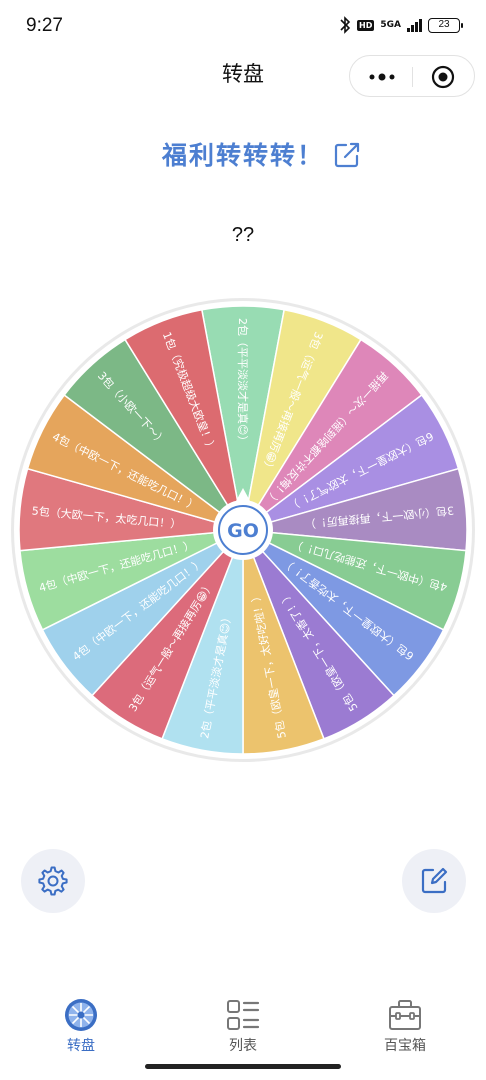 This screenshot has width=486, height=1080. What do you see at coordinates (243, 235) in the screenshot?
I see `spin-result: ??` at bounding box center [243, 235].